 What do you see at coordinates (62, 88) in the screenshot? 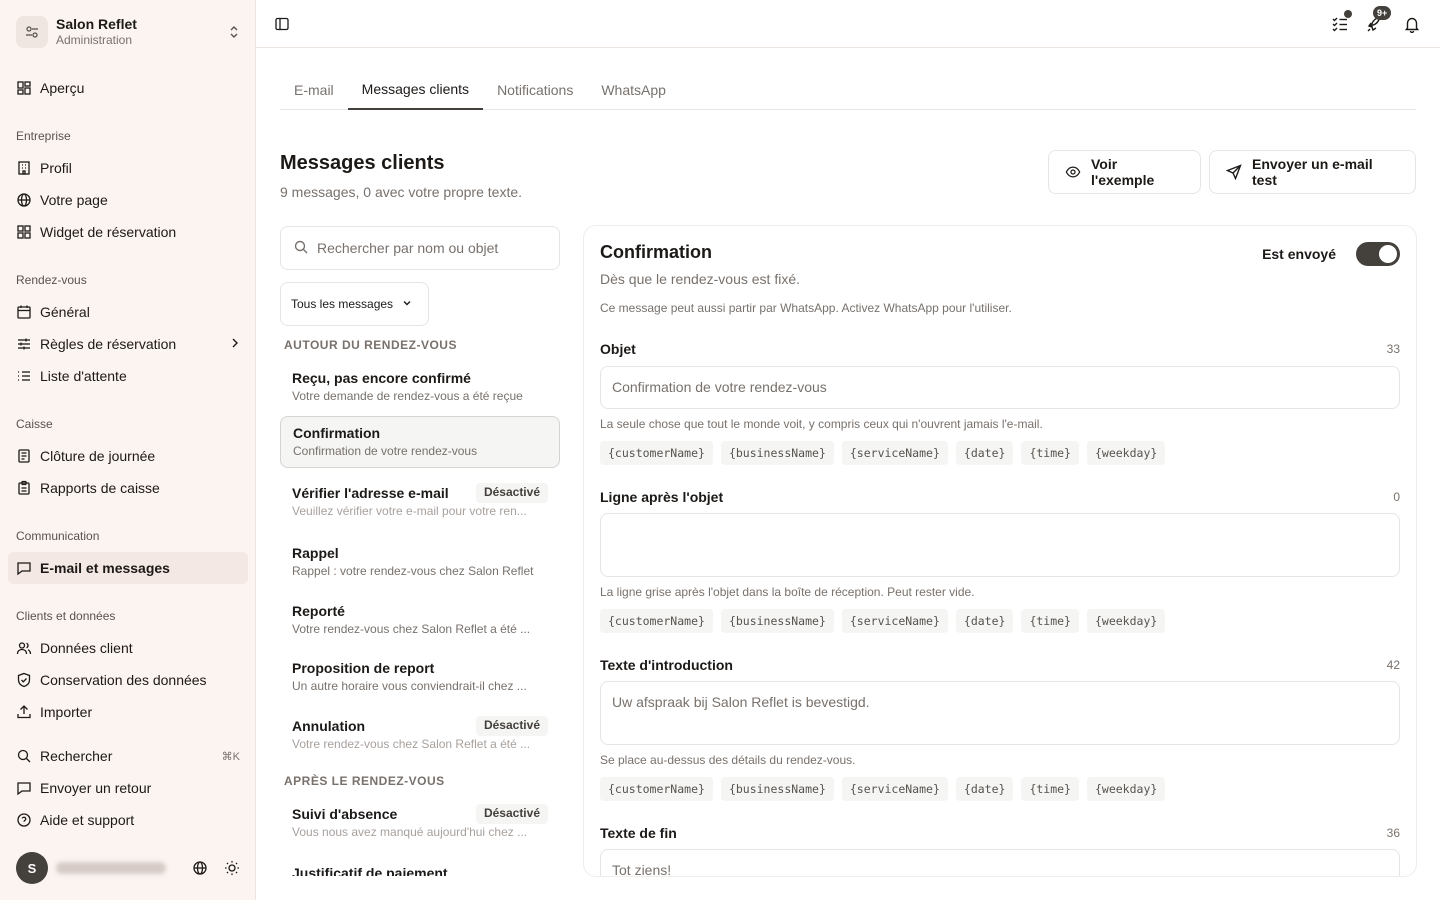
I see `sidebar-item-label: Aperçu` at bounding box center [62, 88].